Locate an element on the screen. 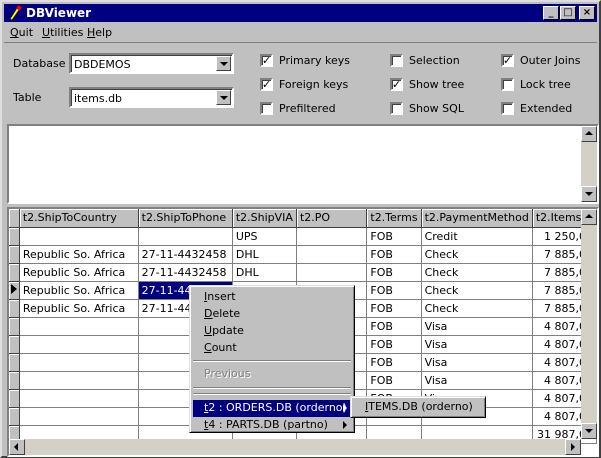  col-header: t2.ShipToPhone is located at coordinates (185, 218).